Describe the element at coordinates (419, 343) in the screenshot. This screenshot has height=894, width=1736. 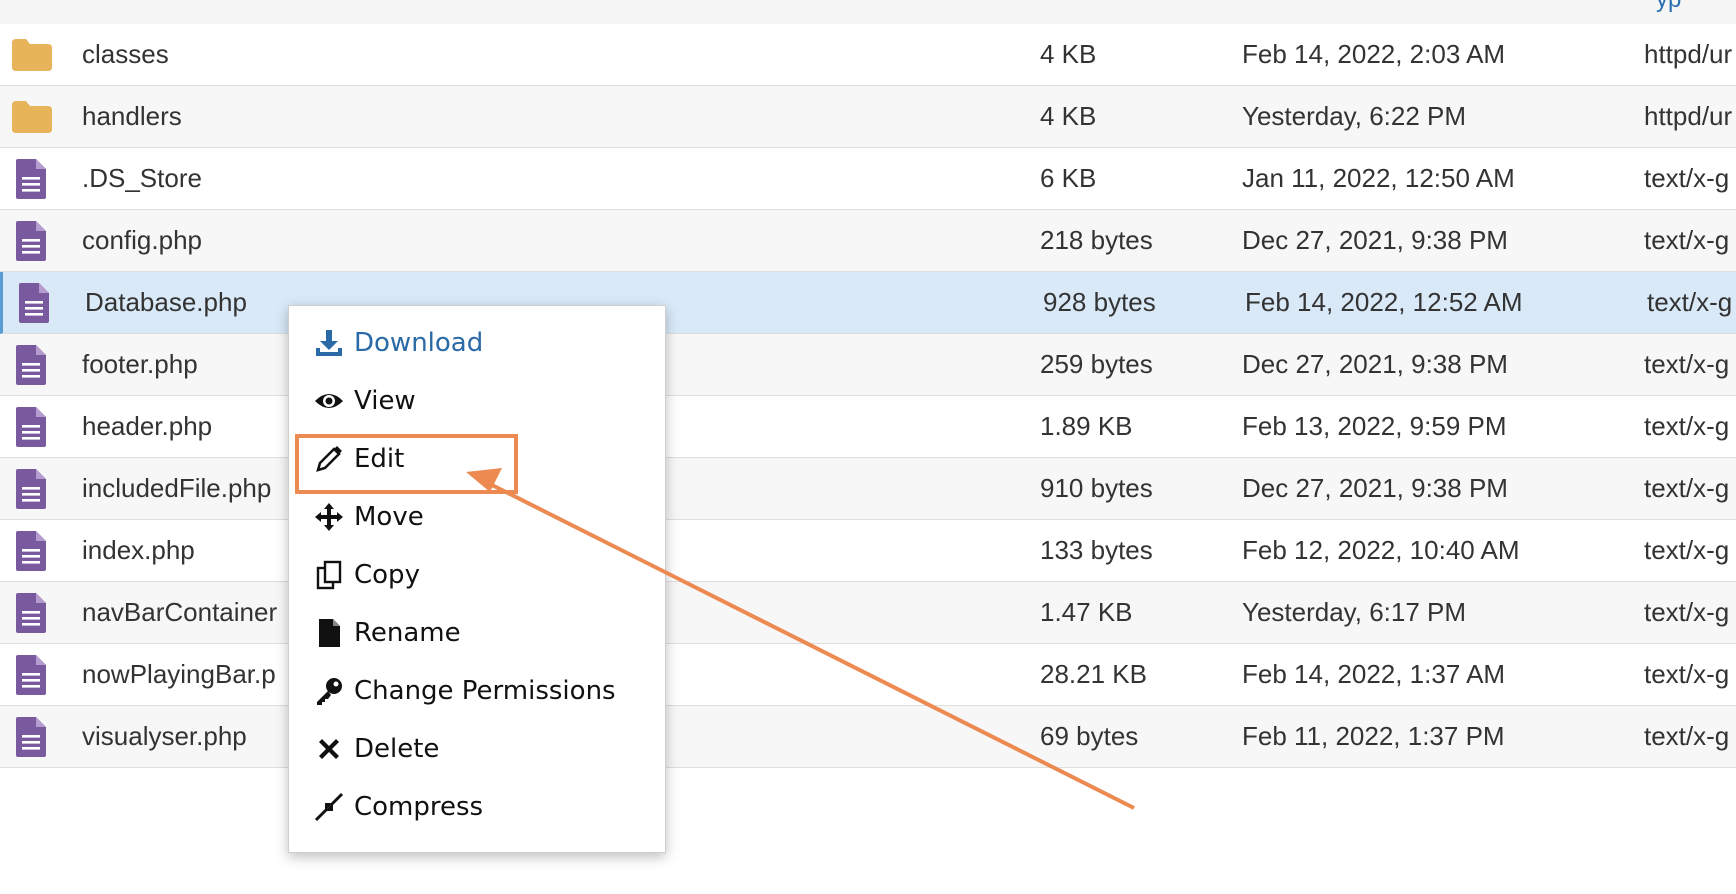
I see `menu-item-label: Download` at that location.